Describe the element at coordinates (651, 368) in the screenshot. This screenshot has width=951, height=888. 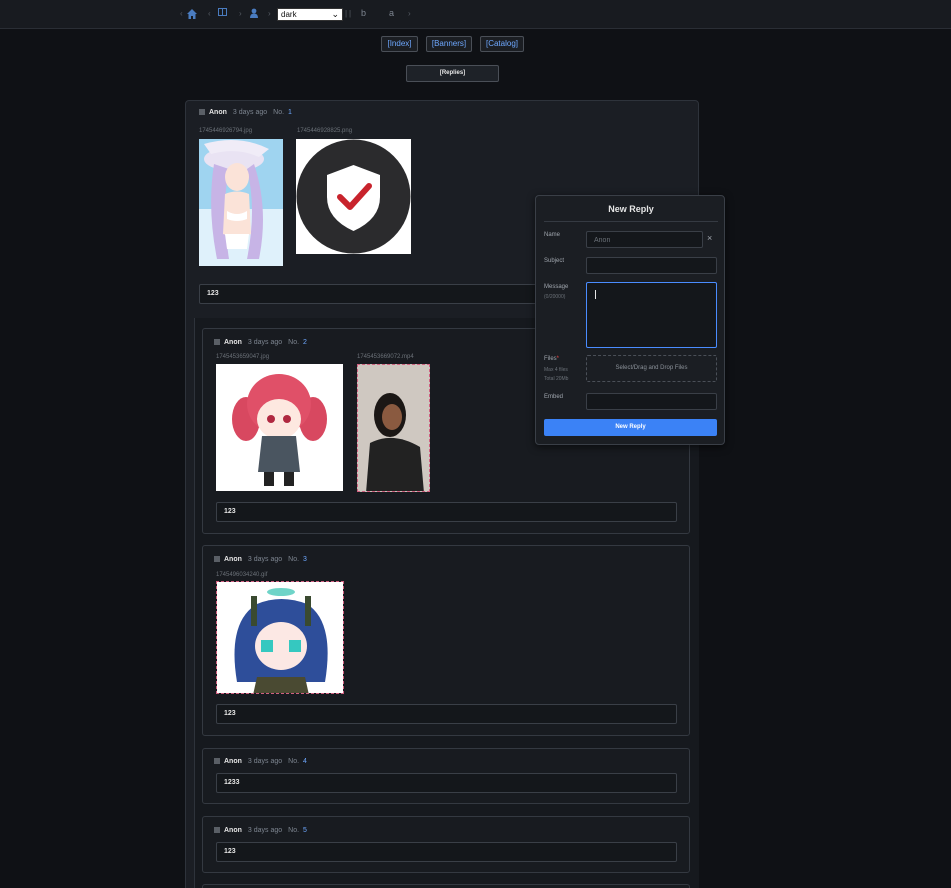
I see `file-drop-zone: Select/Drag and Drop Files` at that location.